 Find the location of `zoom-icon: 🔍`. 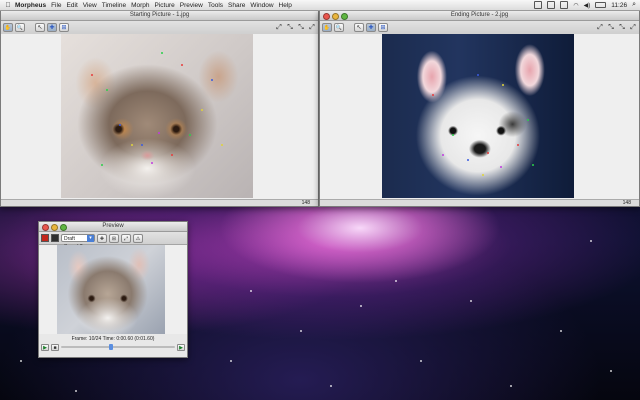

zoom-icon: 🔍 is located at coordinates (20, 28).